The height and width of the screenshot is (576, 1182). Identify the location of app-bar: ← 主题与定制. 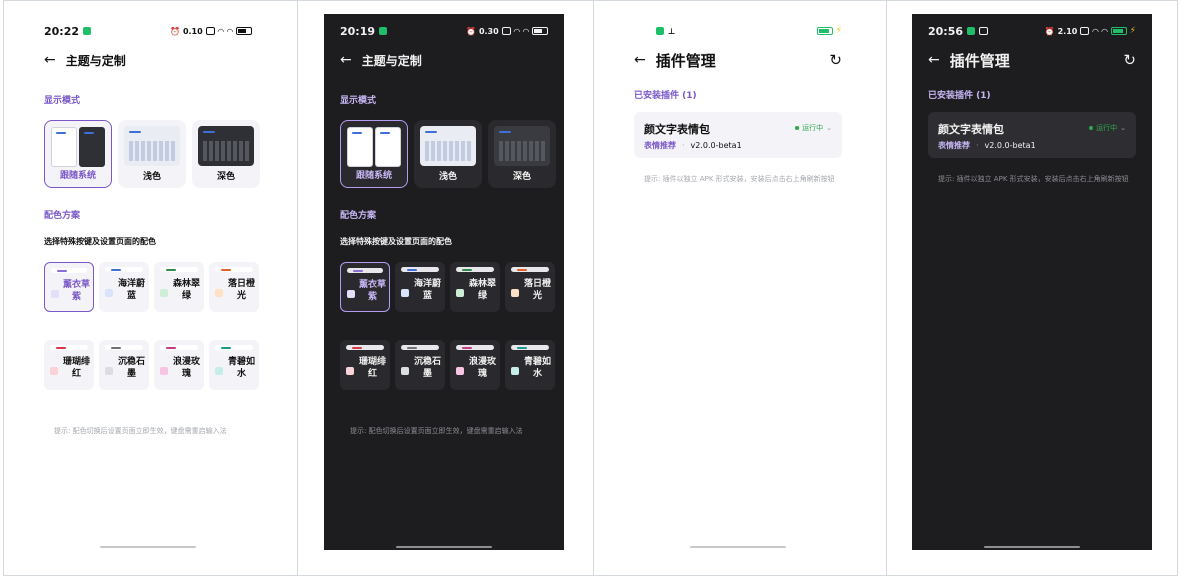
(148, 60).